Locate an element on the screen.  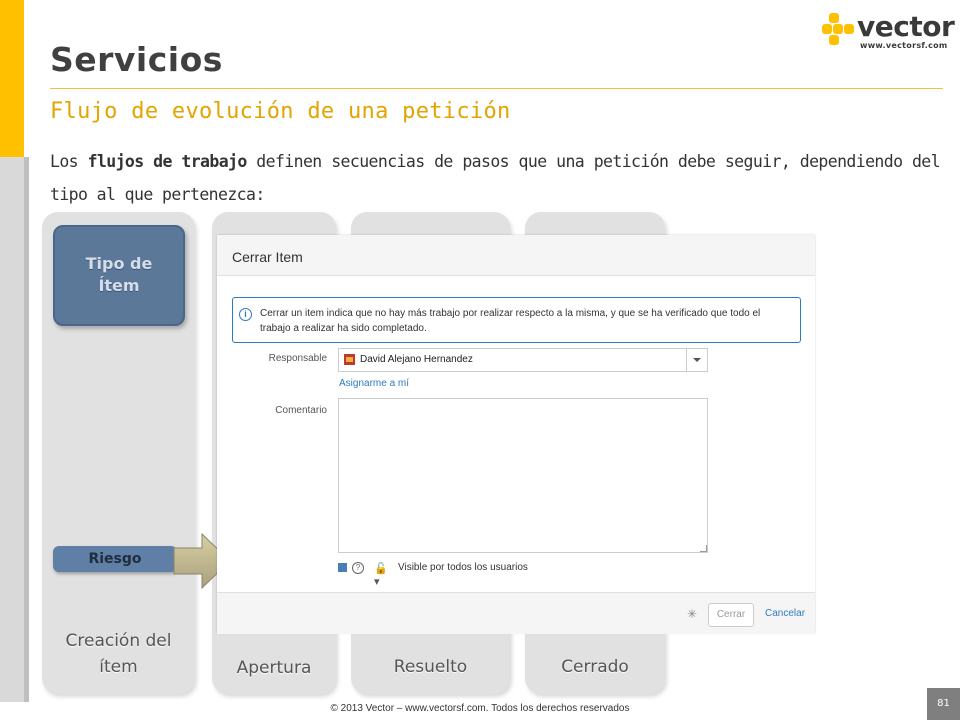
column-label: Resuelto is located at coordinates (430, 667).